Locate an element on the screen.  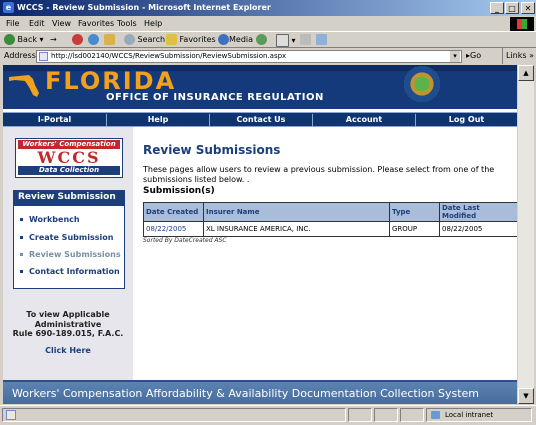
print-button is located at coordinates (305, 40).